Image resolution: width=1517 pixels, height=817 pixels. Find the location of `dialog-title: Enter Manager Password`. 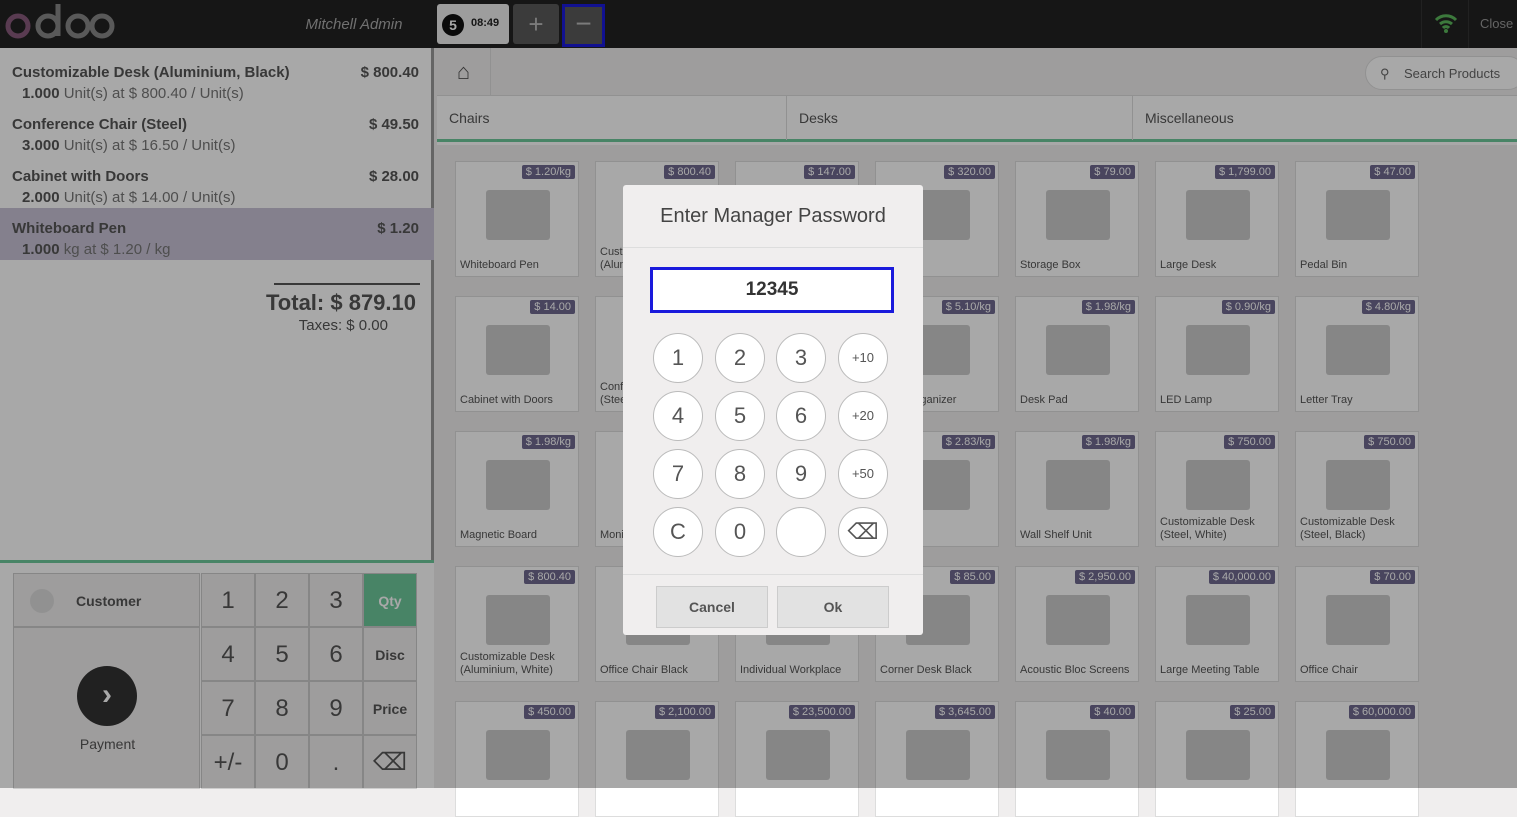

dialog-title: Enter Manager Password is located at coordinates (773, 216).